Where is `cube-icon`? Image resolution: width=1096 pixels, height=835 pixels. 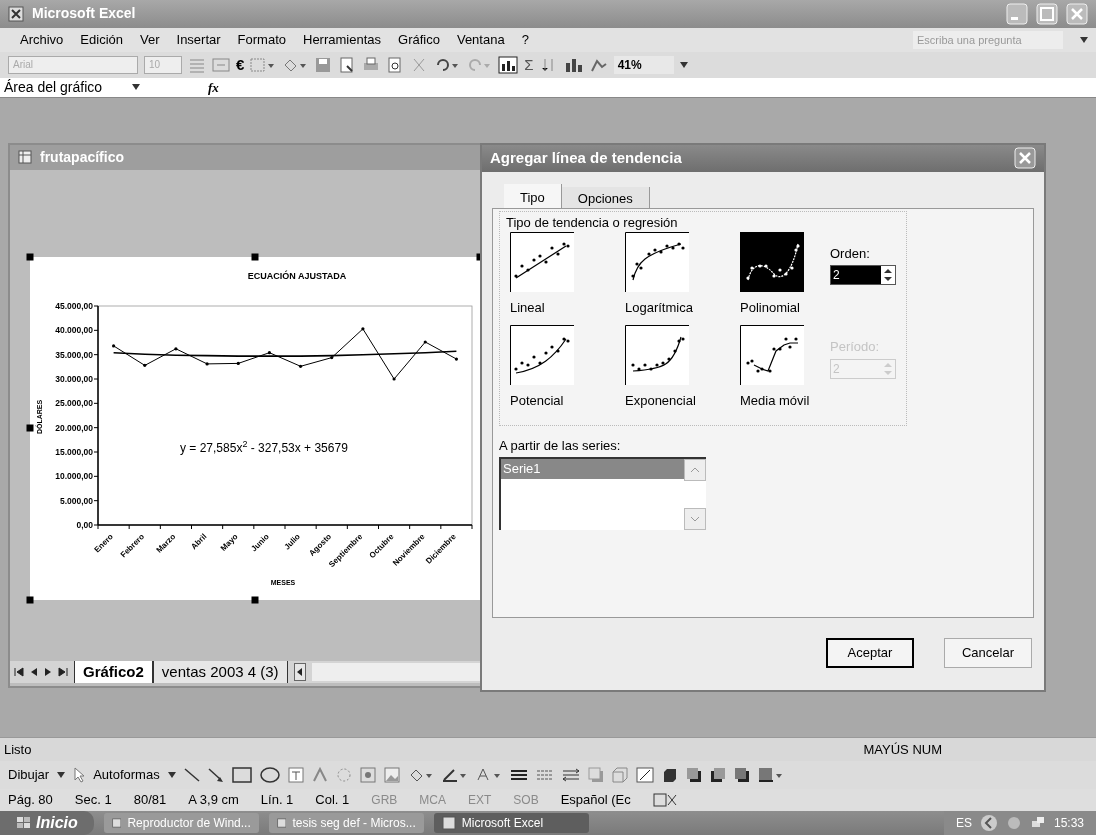
cube-icon is located at coordinates (669, 775).